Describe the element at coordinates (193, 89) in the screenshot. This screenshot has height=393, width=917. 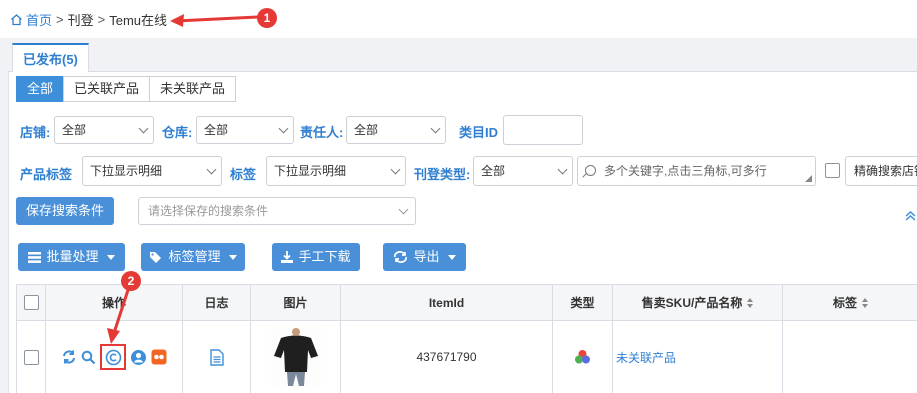
I see `segment-unlinked: 未关联产品` at that location.